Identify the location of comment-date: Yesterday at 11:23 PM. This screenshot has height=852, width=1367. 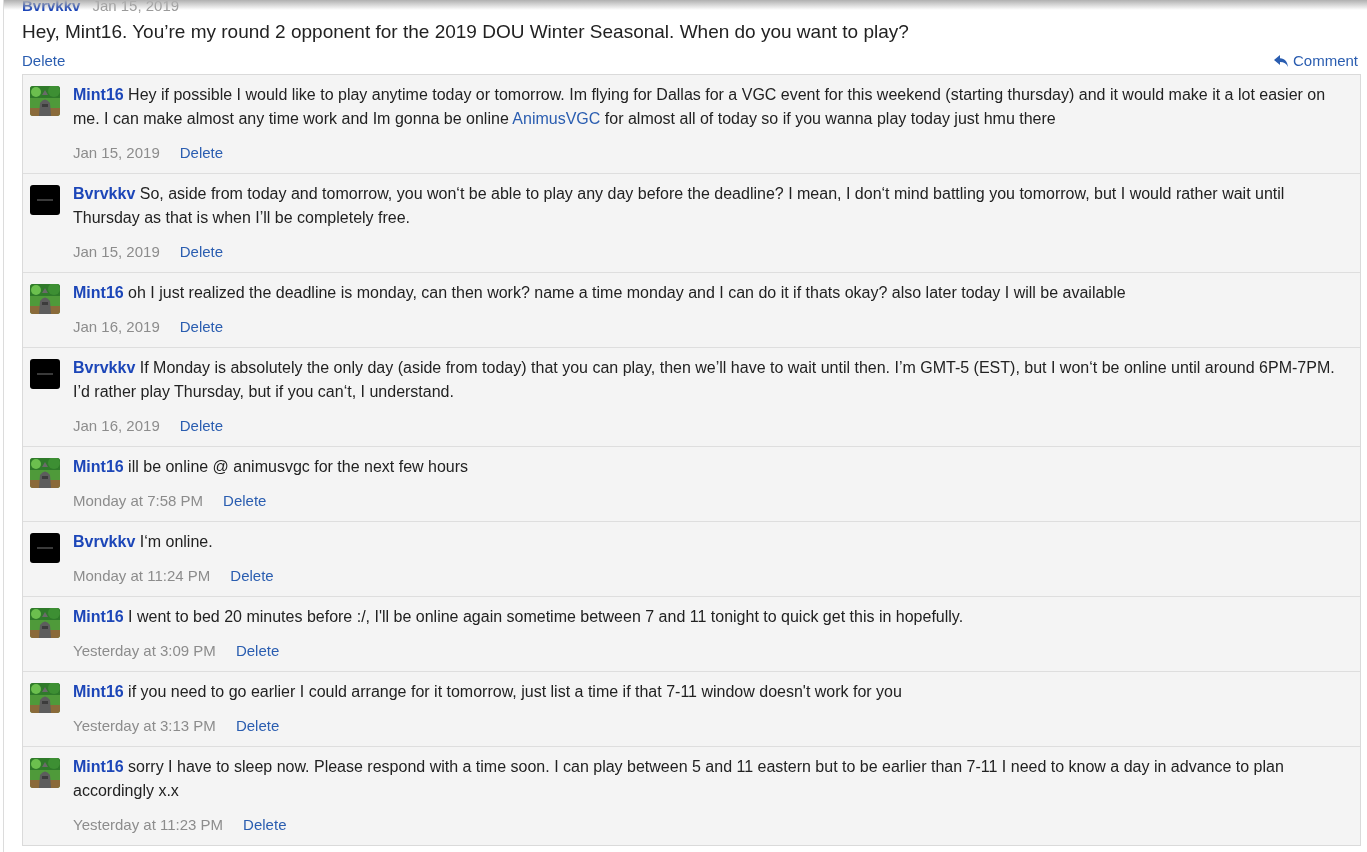
(148, 825).